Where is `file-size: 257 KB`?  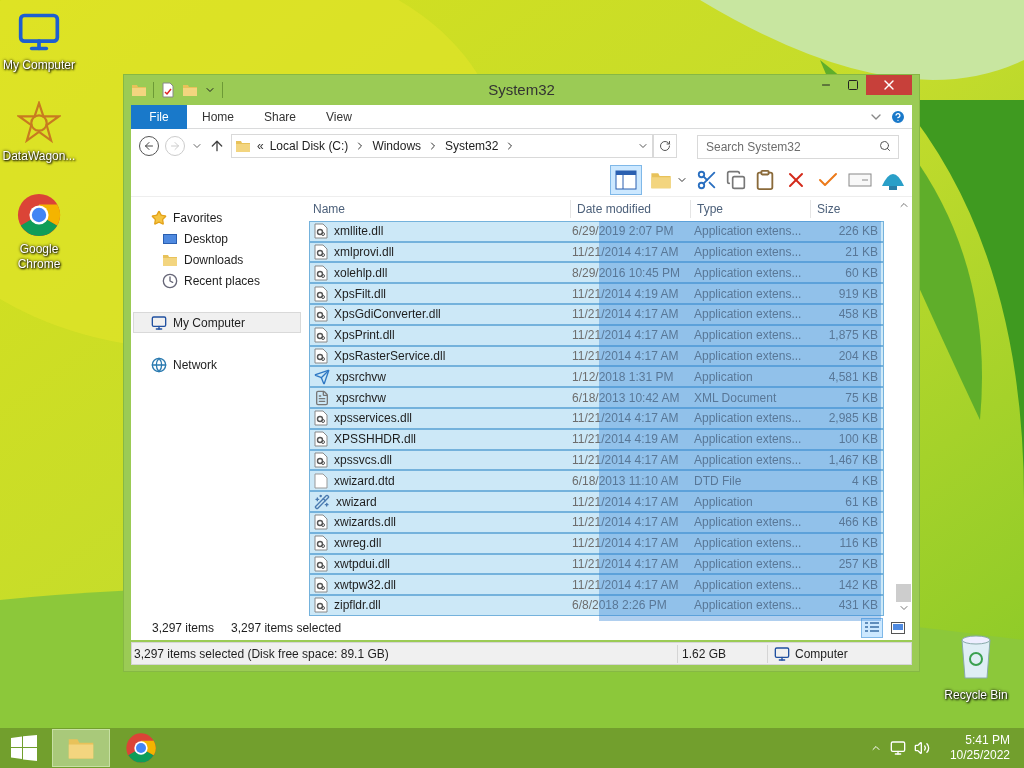
file-size: 257 KB is located at coordinates (858, 564).